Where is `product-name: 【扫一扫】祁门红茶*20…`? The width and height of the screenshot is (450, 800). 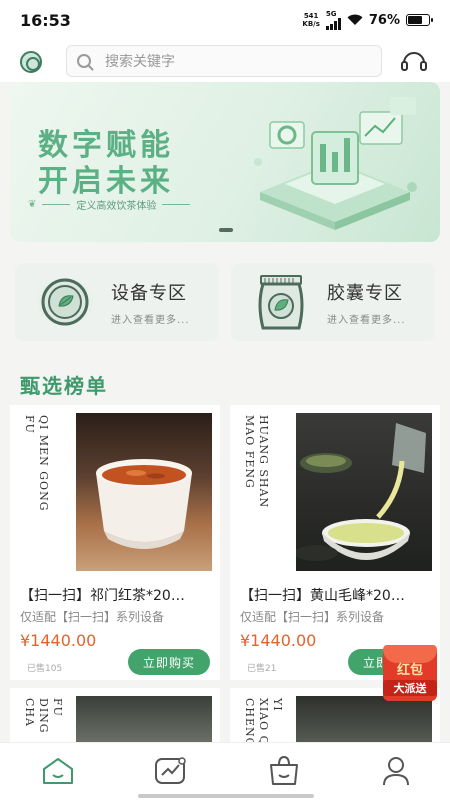
product-name: 【扫一扫】祁门红茶*20… is located at coordinates (102, 596).